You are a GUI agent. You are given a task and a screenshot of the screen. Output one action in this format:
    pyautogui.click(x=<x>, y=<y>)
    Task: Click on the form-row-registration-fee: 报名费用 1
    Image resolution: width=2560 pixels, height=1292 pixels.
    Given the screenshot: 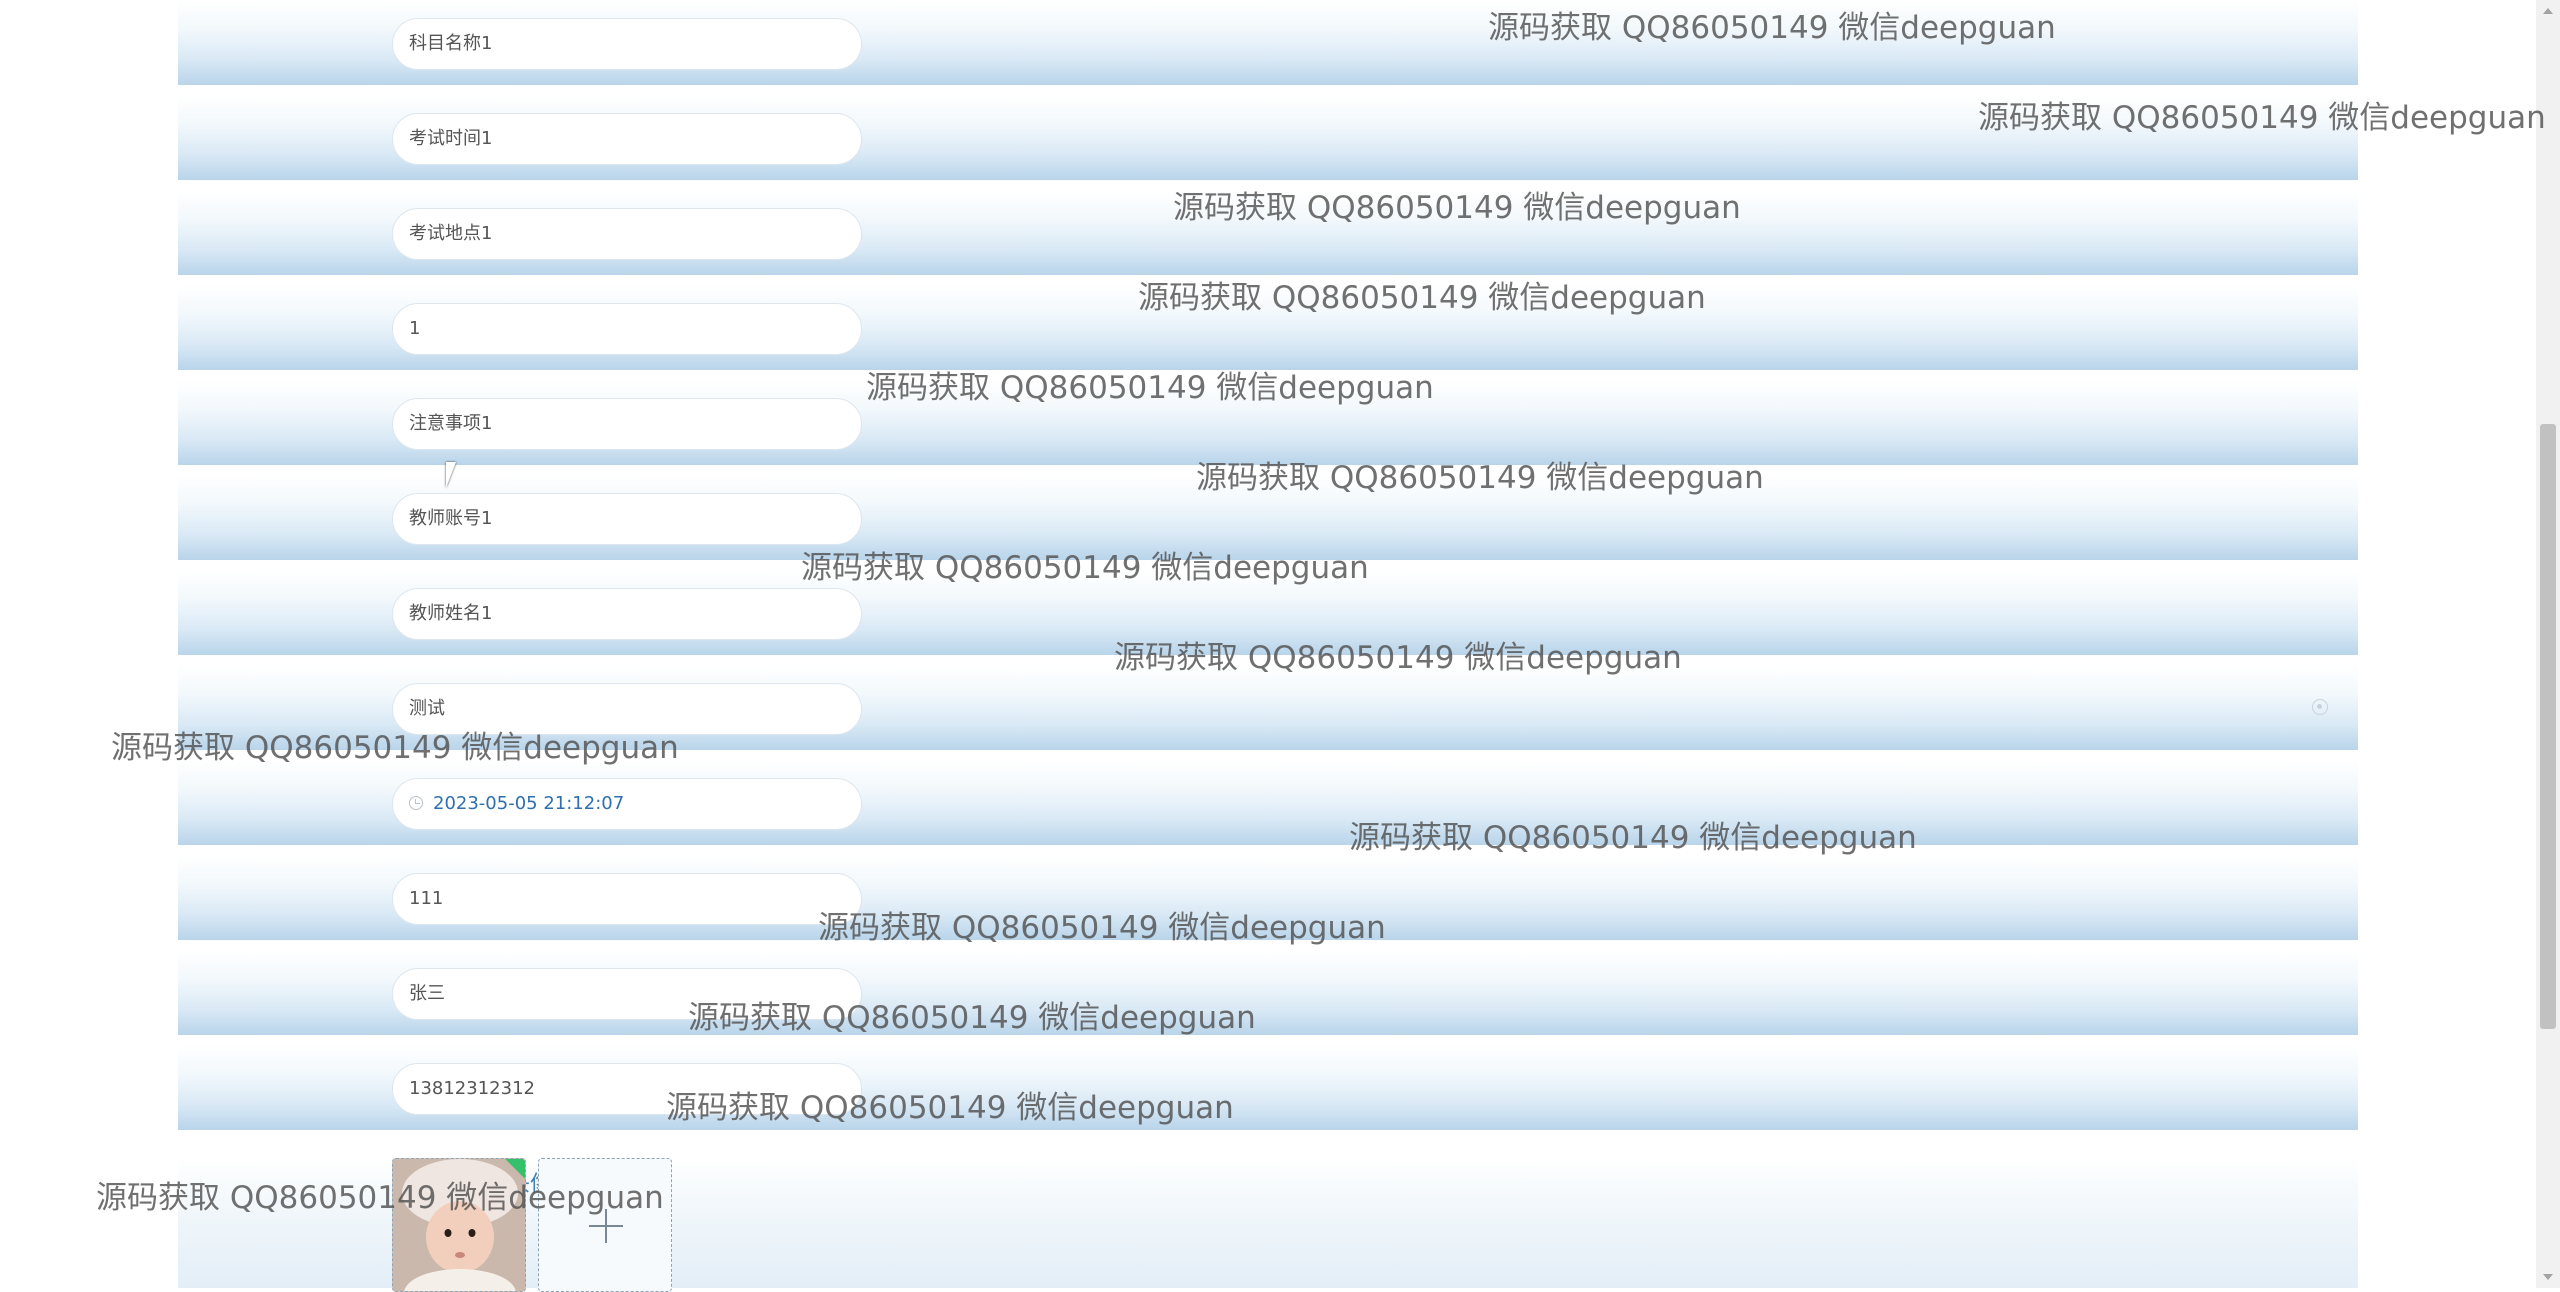 What is the action you would take?
    pyautogui.click(x=1268, y=327)
    